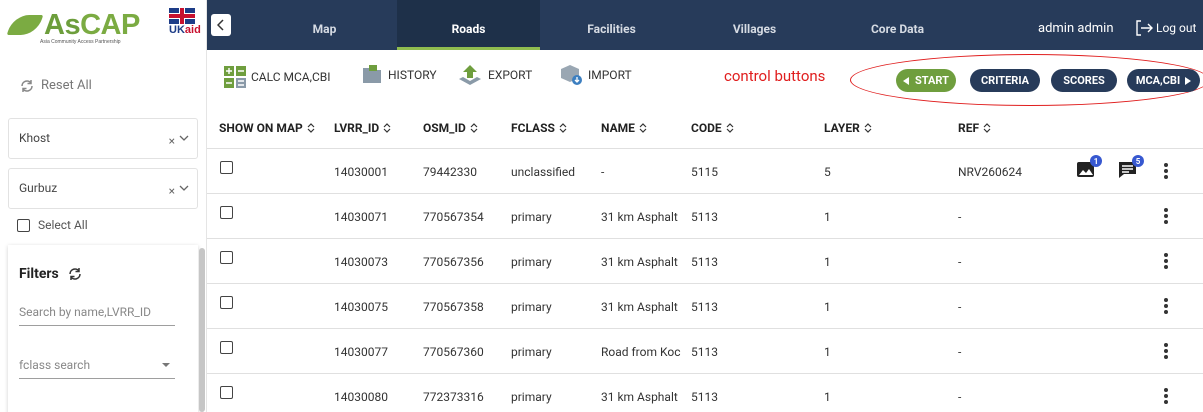  Describe the element at coordinates (75, 274) in the screenshot. I see `refresh-filters-icon` at that location.